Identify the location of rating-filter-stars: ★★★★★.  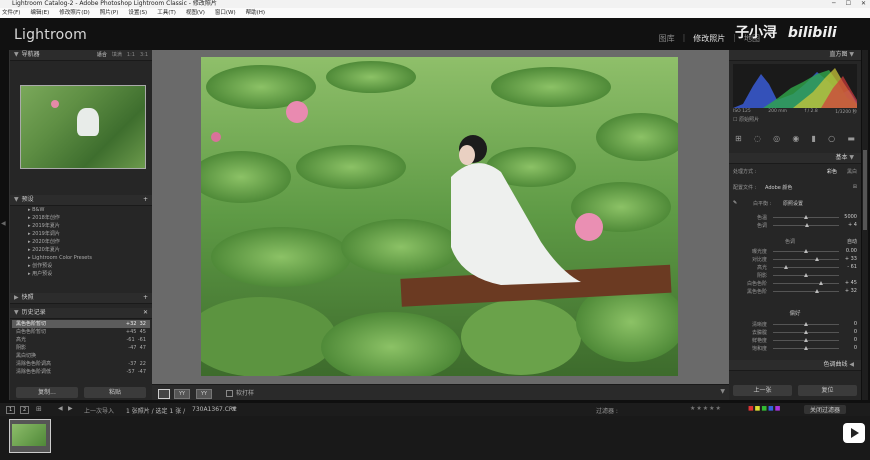
(706, 408).